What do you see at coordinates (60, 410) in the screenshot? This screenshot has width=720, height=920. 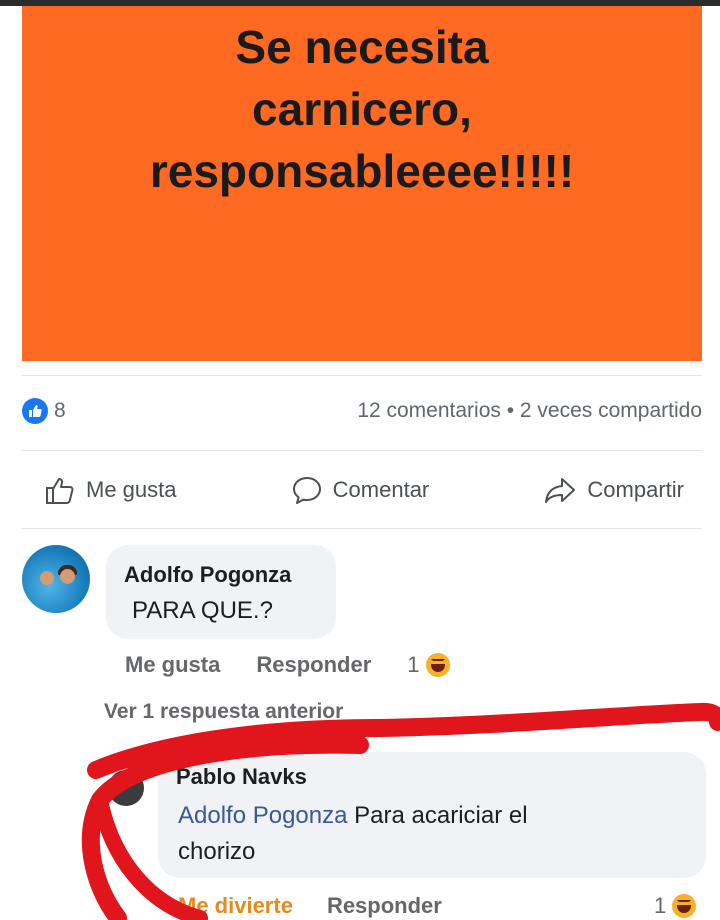 I see `like-count: 8` at bounding box center [60, 410].